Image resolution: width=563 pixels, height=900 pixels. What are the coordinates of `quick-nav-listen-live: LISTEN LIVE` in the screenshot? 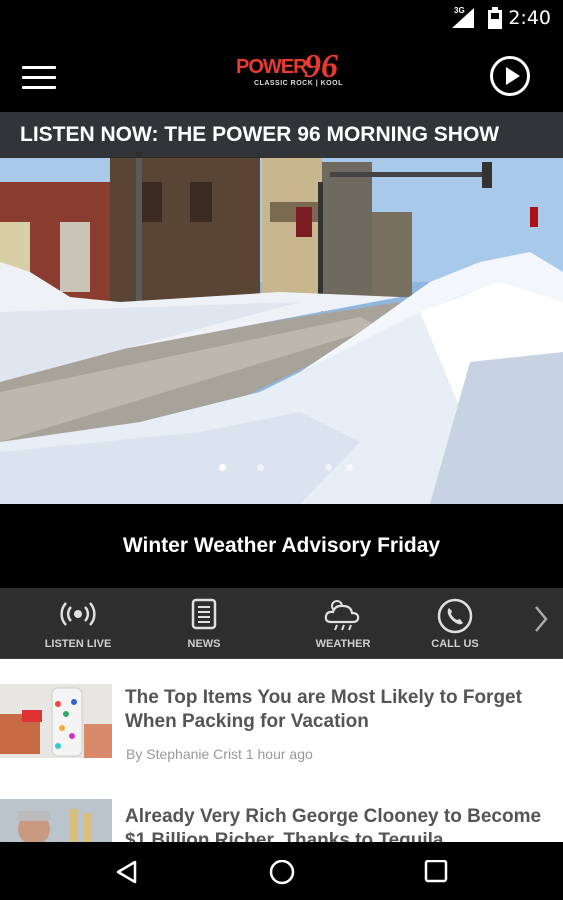 It's located at (78, 623).